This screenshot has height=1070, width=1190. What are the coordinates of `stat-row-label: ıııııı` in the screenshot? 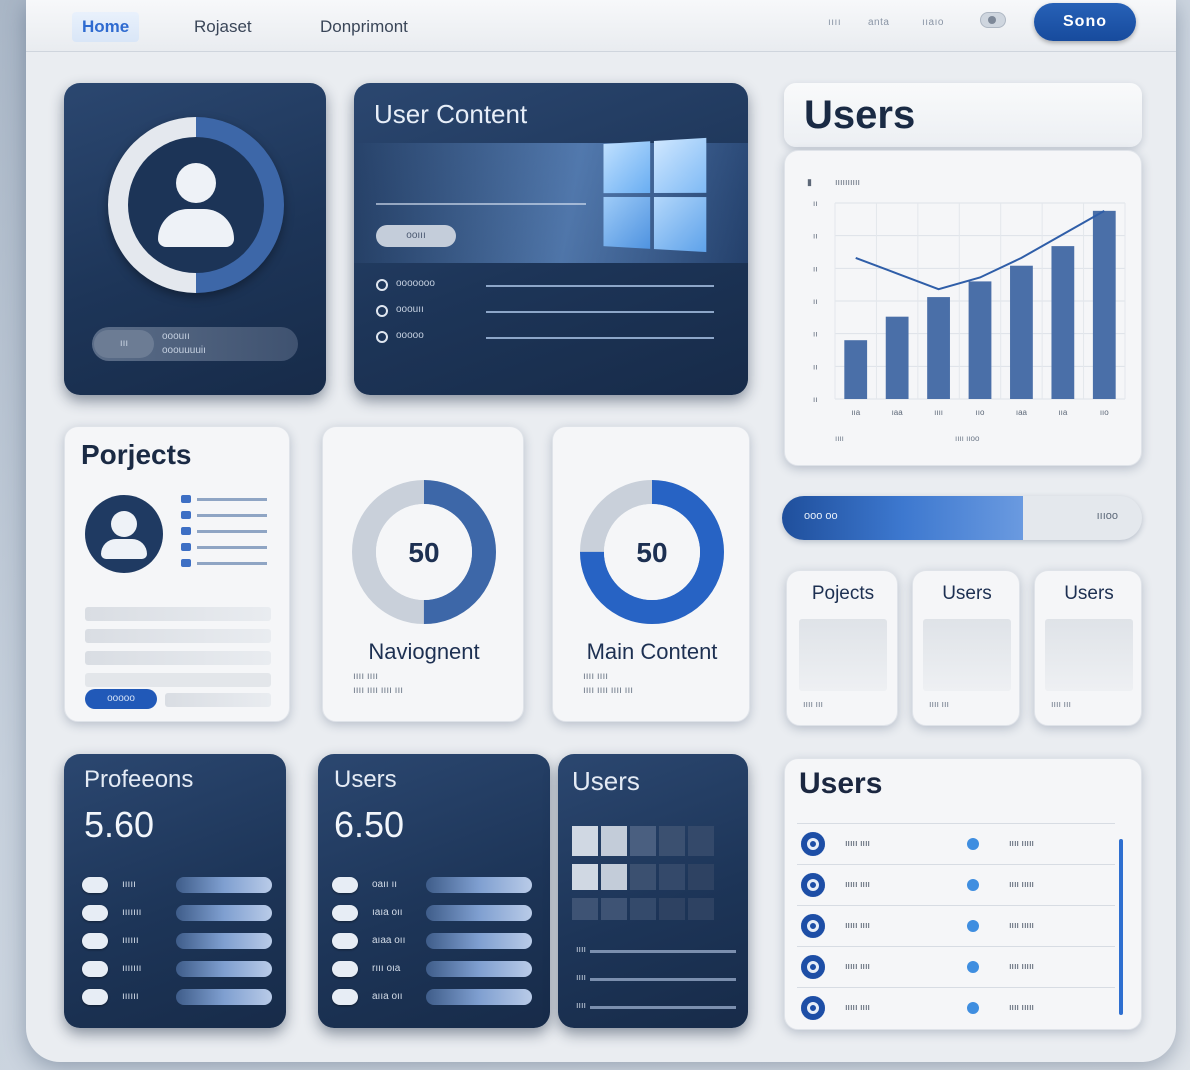 It's located at (130, 996).